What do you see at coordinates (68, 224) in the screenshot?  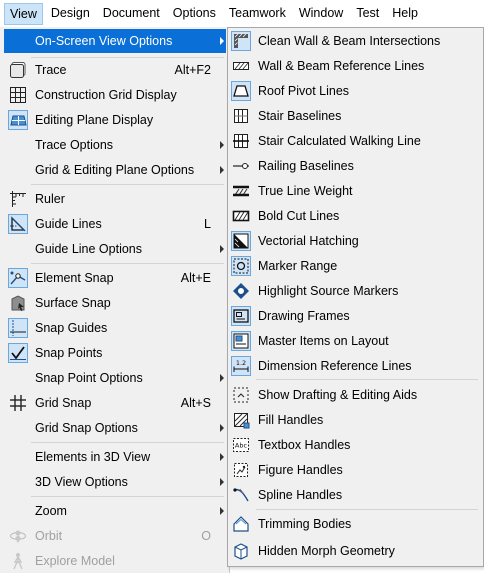 I see `menu-item-label: Guide Lines` at bounding box center [68, 224].